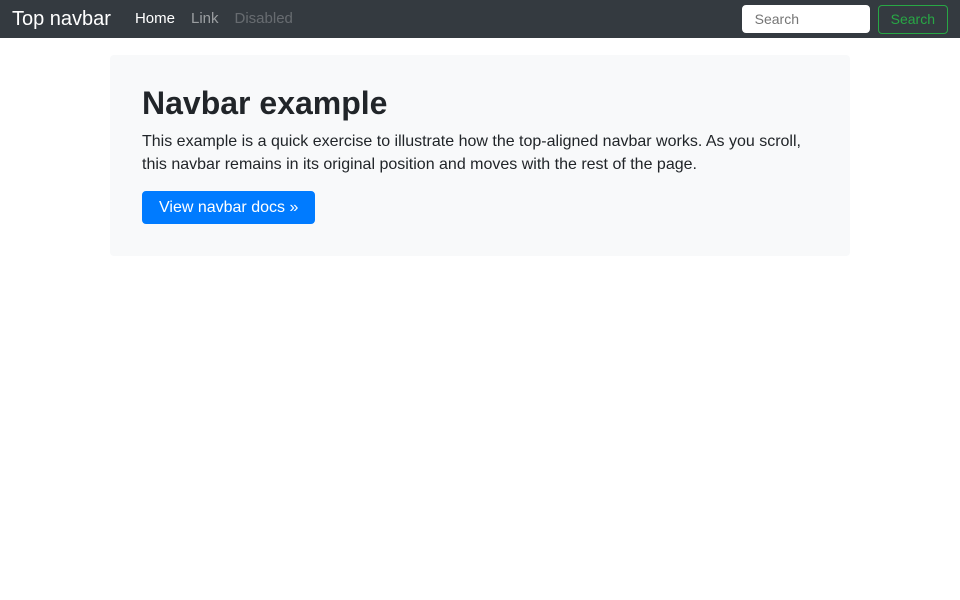  I want to click on search-button: Search, so click(912, 19).